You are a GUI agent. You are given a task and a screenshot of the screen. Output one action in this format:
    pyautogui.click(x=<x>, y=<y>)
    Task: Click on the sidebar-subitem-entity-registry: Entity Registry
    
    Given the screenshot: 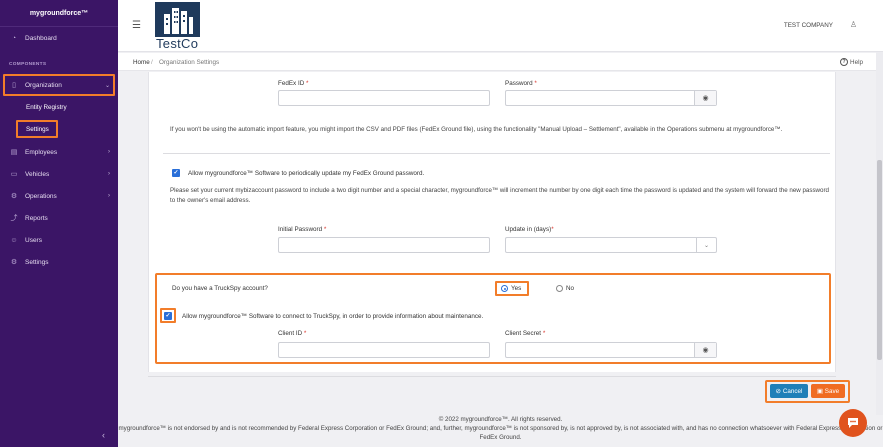 What is the action you would take?
    pyautogui.click(x=46, y=107)
    